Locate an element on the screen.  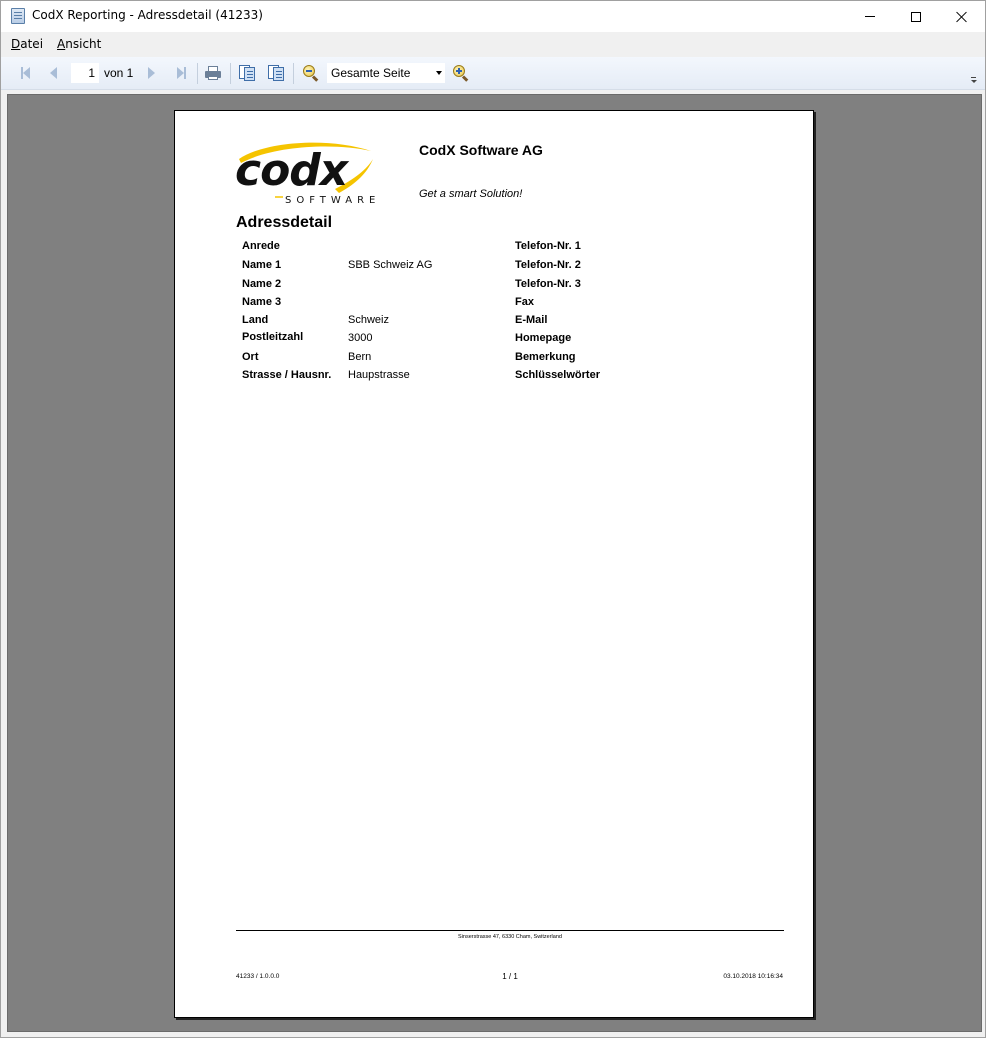
label-email: E-Mail is located at coordinates (531, 320).